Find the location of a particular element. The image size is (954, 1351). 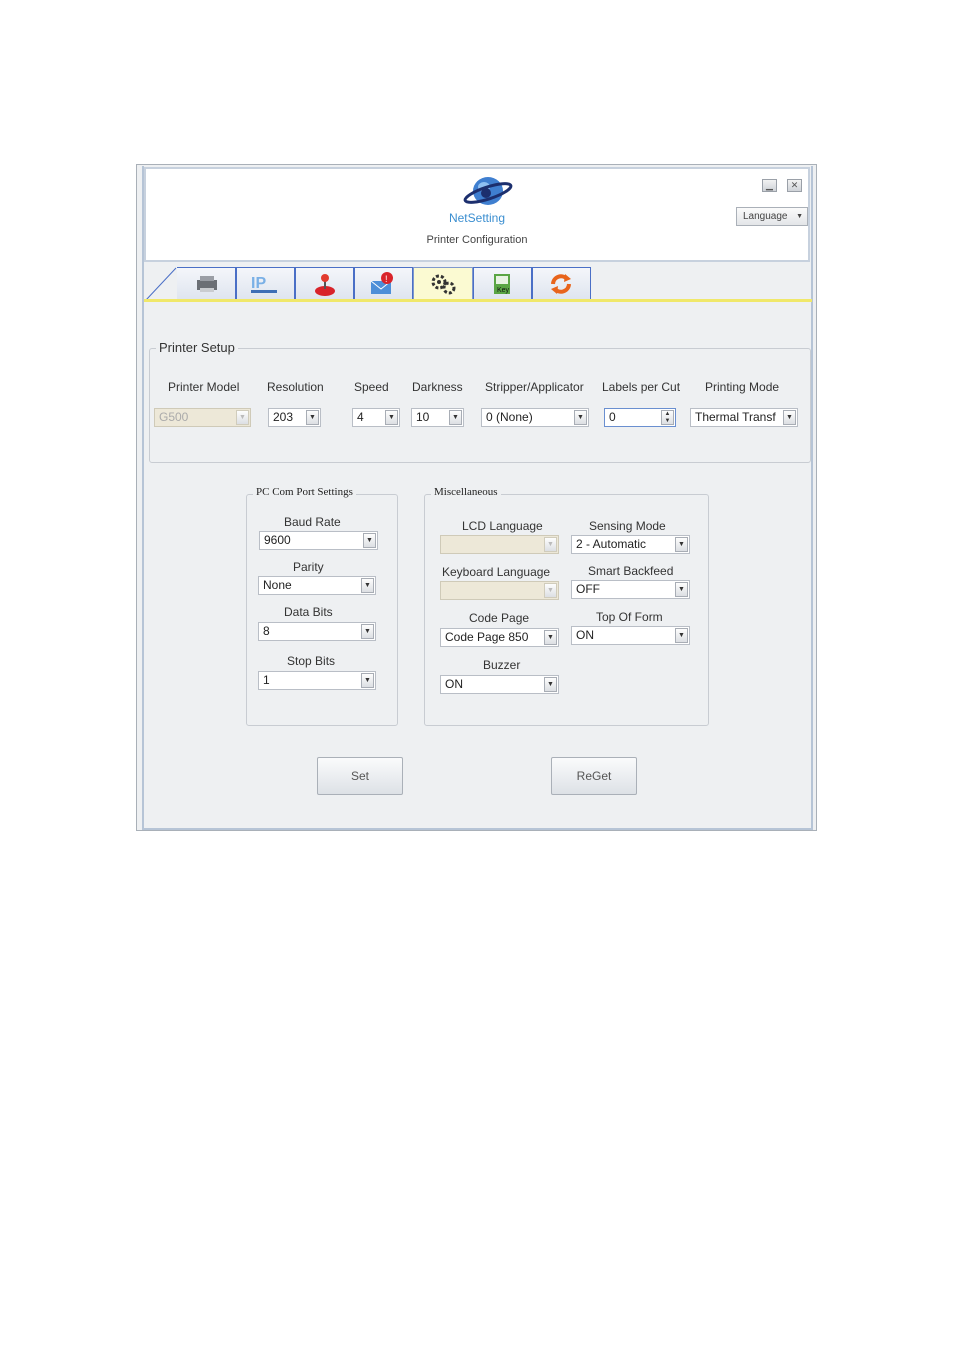

set-button: Set is located at coordinates (360, 776).